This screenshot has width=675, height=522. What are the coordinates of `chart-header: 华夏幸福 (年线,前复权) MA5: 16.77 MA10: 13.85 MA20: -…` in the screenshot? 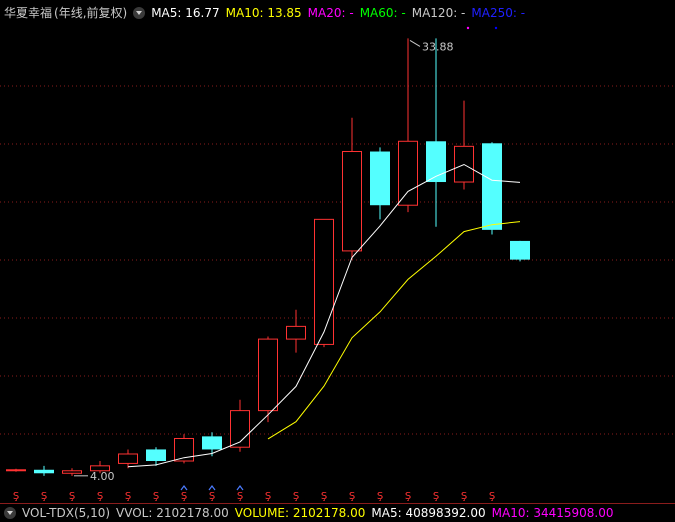 It's located at (337, 13).